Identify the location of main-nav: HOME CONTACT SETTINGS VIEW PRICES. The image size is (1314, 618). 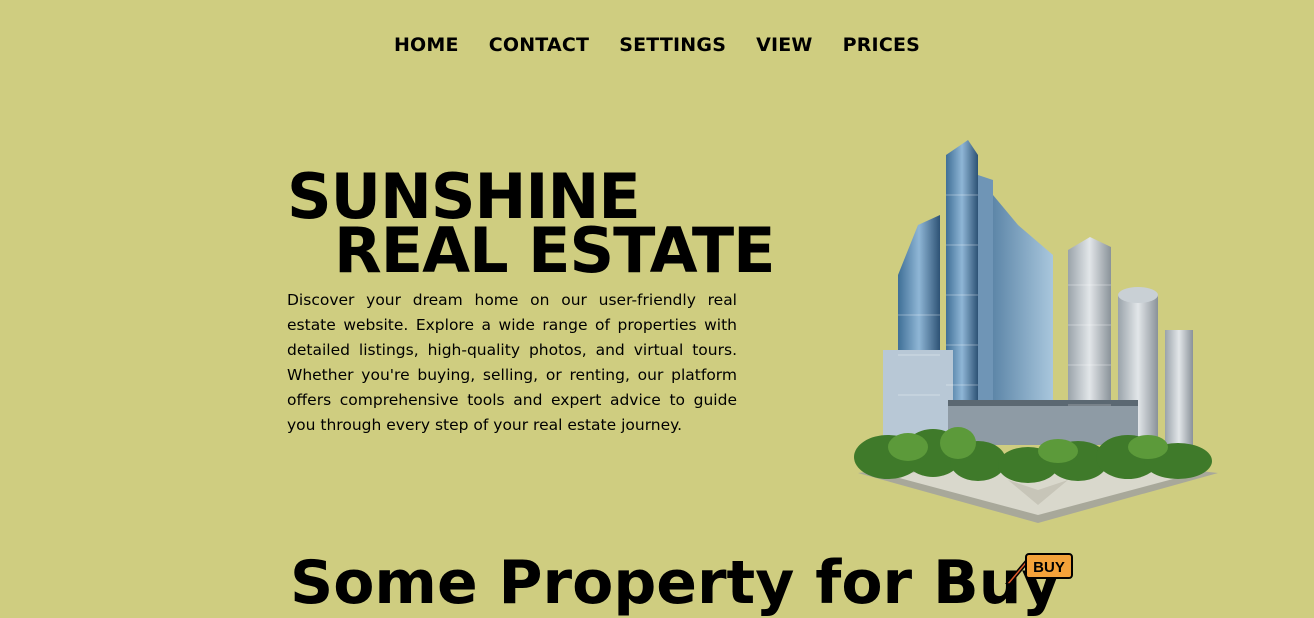
(657, 45).